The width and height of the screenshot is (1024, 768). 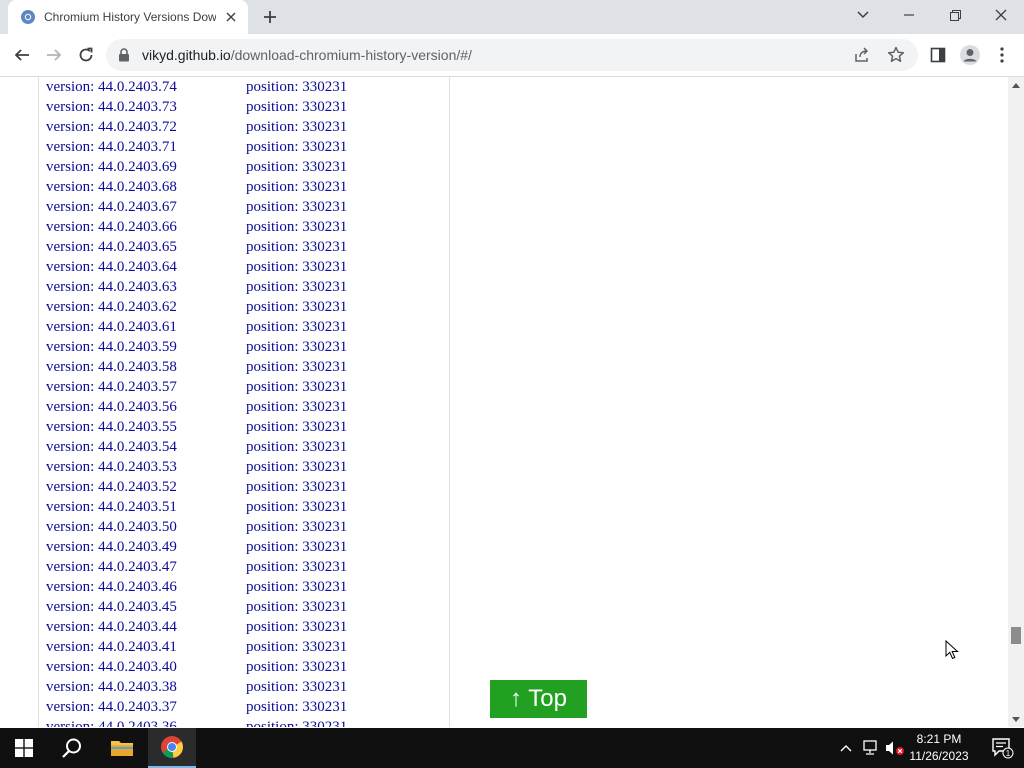 What do you see at coordinates (1001, 15) in the screenshot?
I see `close-window-button` at bounding box center [1001, 15].